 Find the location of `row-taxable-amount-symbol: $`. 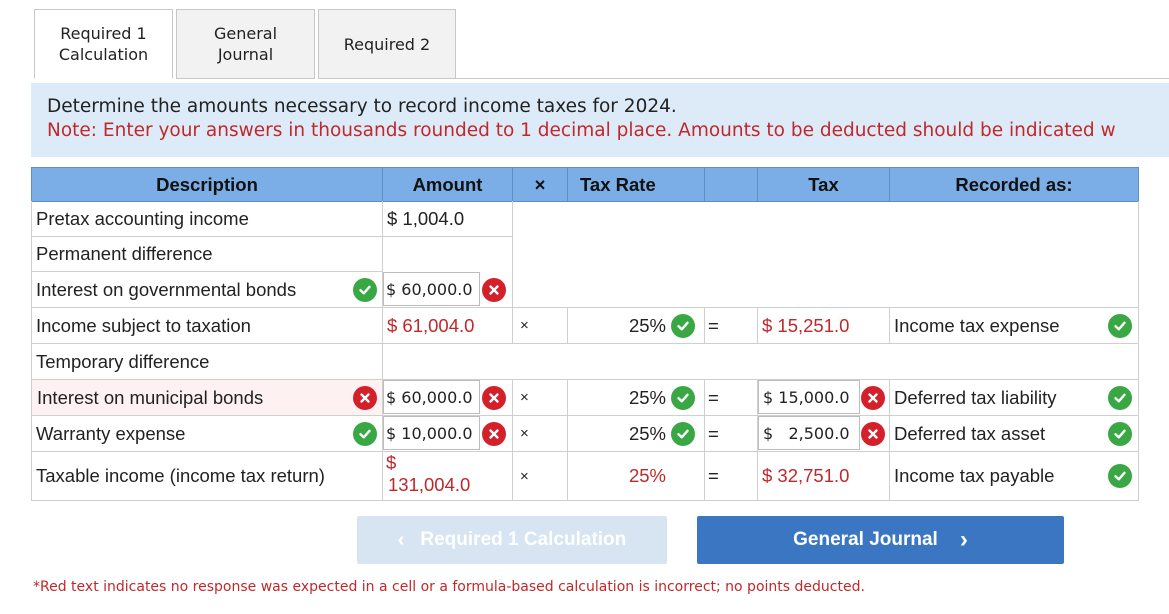

row-taxable-amount-symbol: $ is located at coordinates (391, 462).